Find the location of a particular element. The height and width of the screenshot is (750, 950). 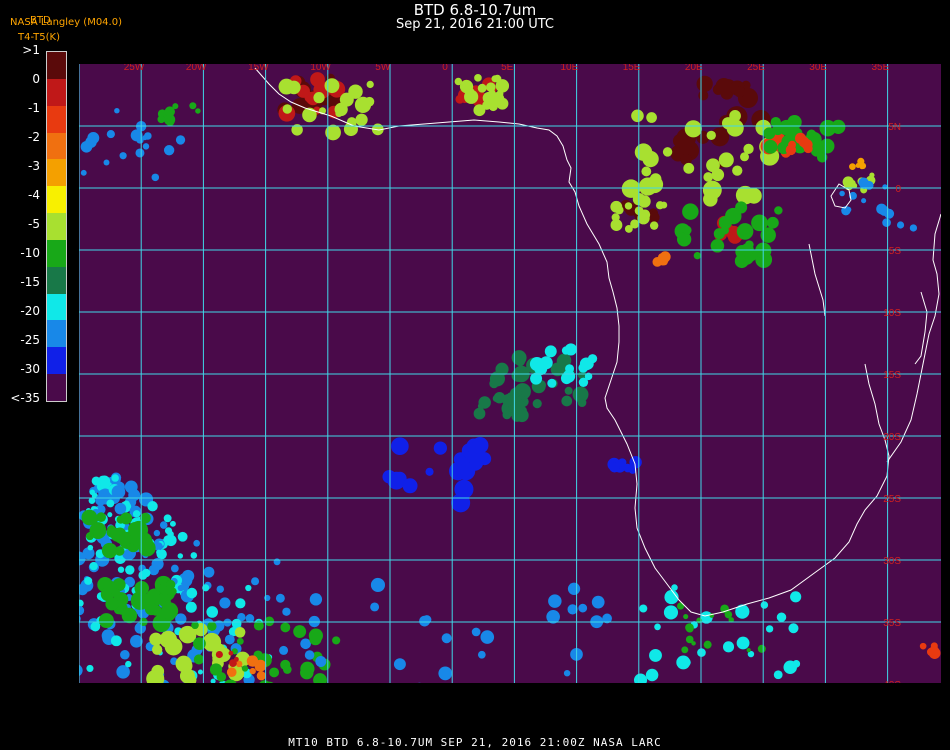

latitude-label: 30S is located at coordinates (892, 561).